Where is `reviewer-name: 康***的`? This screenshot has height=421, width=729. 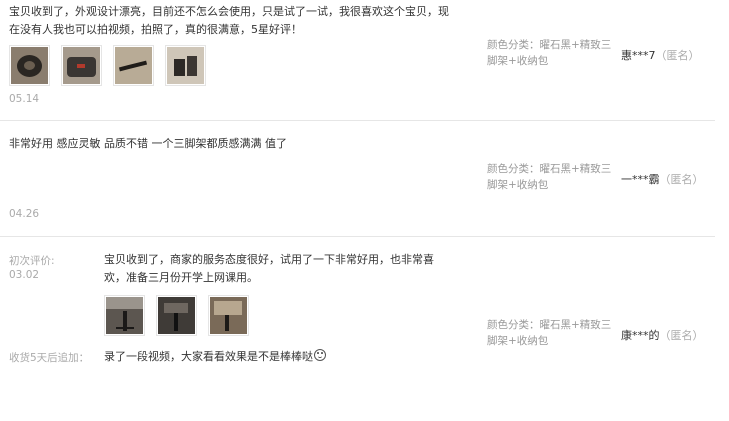 reviewer-name: 康***的 is located at coordinates (640, 335).